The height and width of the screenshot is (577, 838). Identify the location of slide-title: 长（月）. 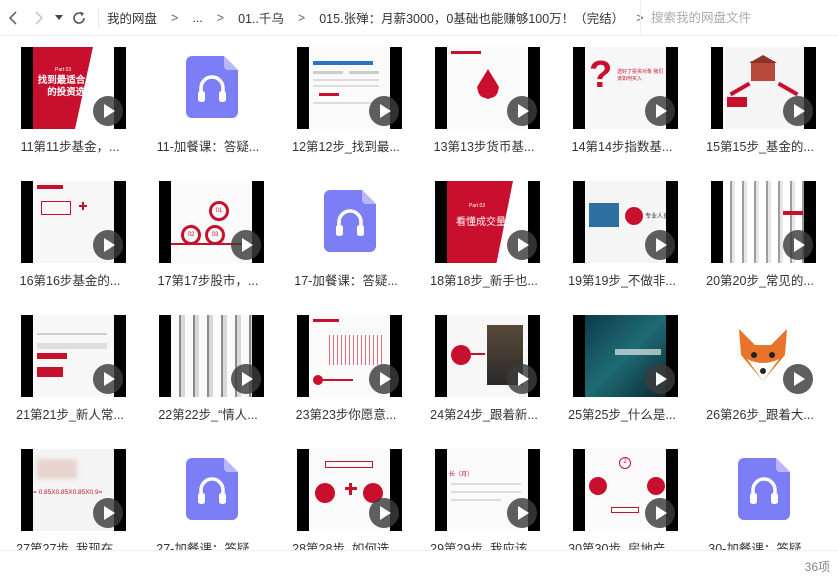
(461, 475).